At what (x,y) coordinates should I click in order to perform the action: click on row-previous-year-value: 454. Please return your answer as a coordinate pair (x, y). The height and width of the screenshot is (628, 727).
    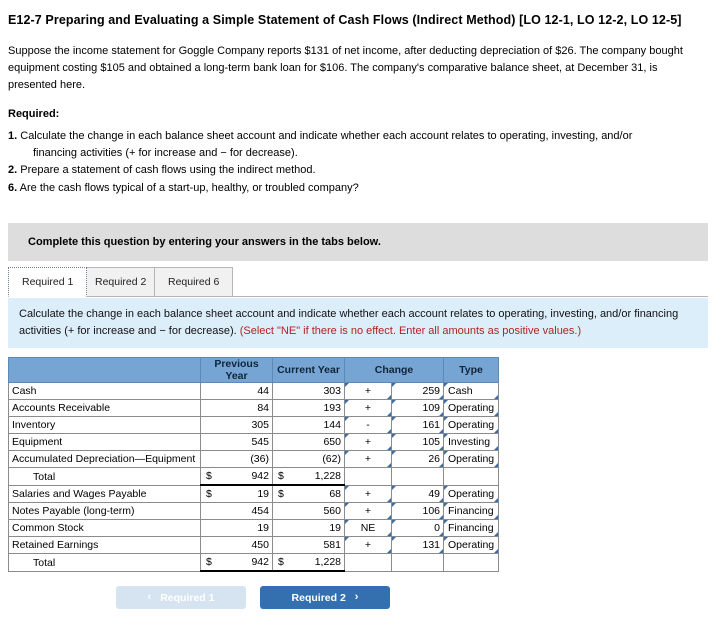
    Looking at the image, I should click on (260, 511).